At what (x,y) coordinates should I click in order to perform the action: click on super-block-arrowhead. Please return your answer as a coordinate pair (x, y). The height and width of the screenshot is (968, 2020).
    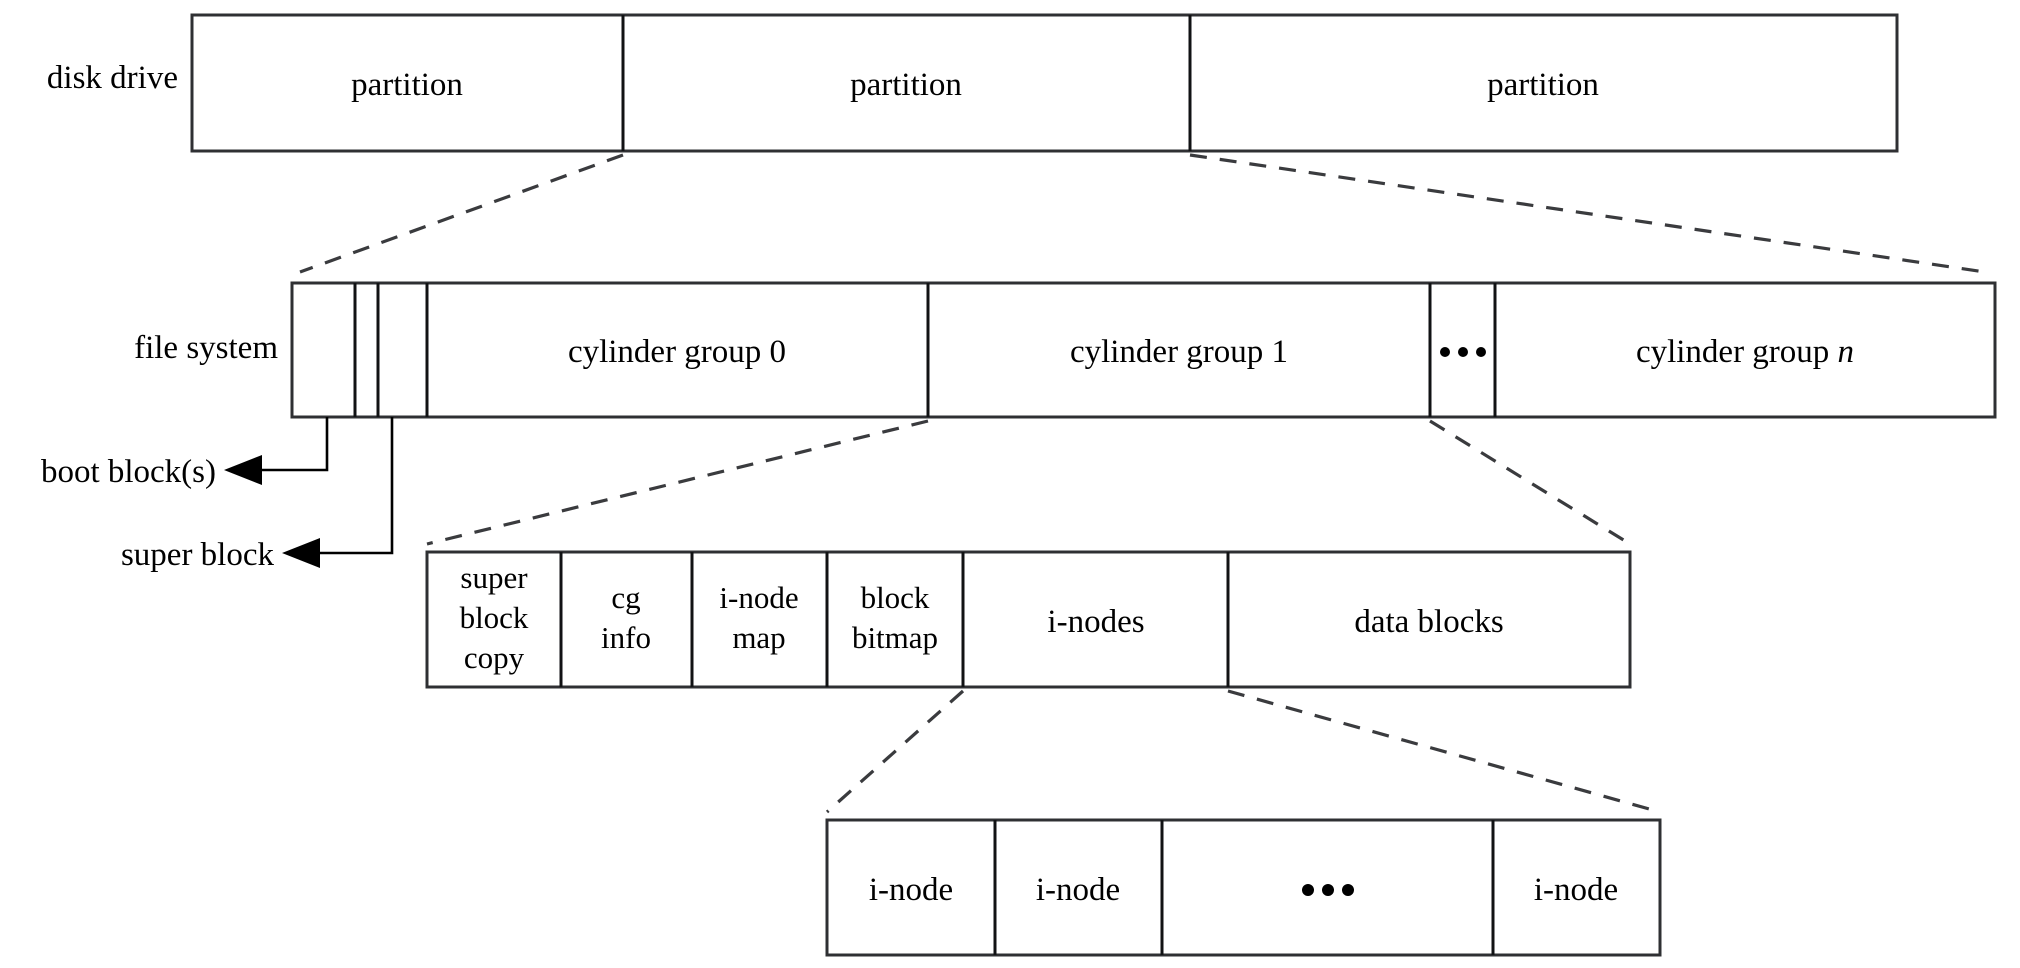
    Looking at the image, I should click on (301, 553).